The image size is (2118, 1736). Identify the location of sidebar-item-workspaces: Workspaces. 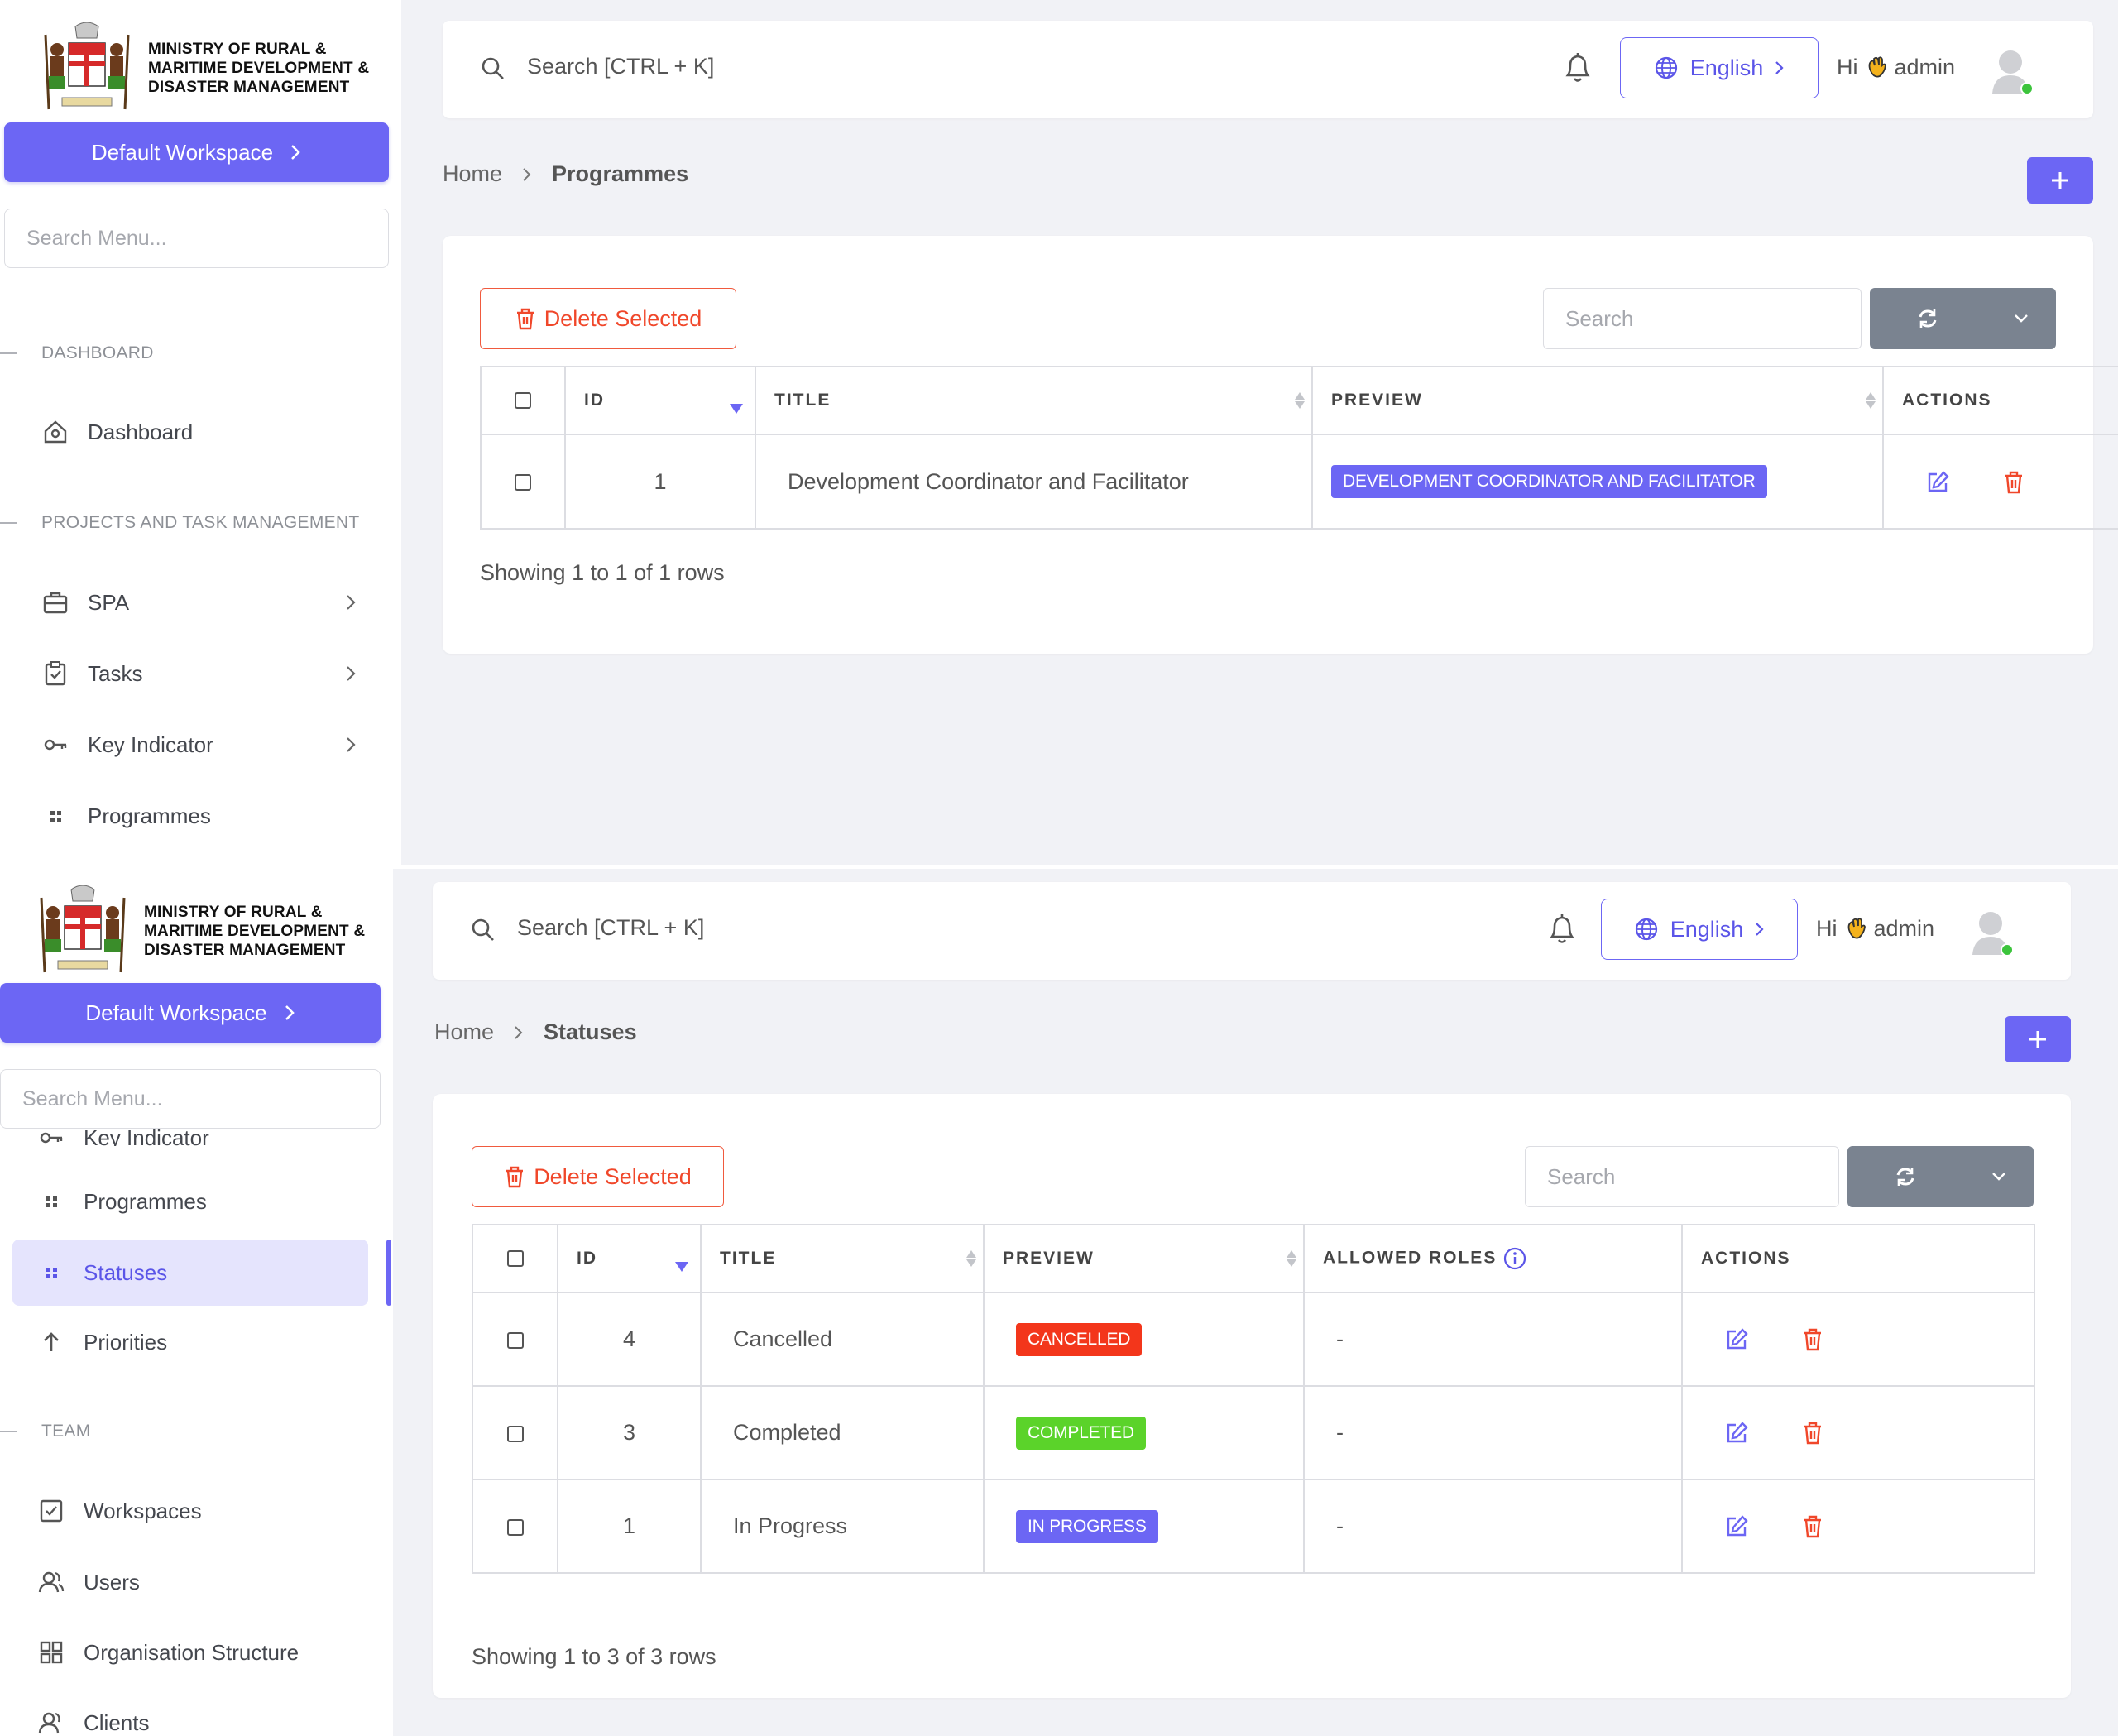
(198, 1511).